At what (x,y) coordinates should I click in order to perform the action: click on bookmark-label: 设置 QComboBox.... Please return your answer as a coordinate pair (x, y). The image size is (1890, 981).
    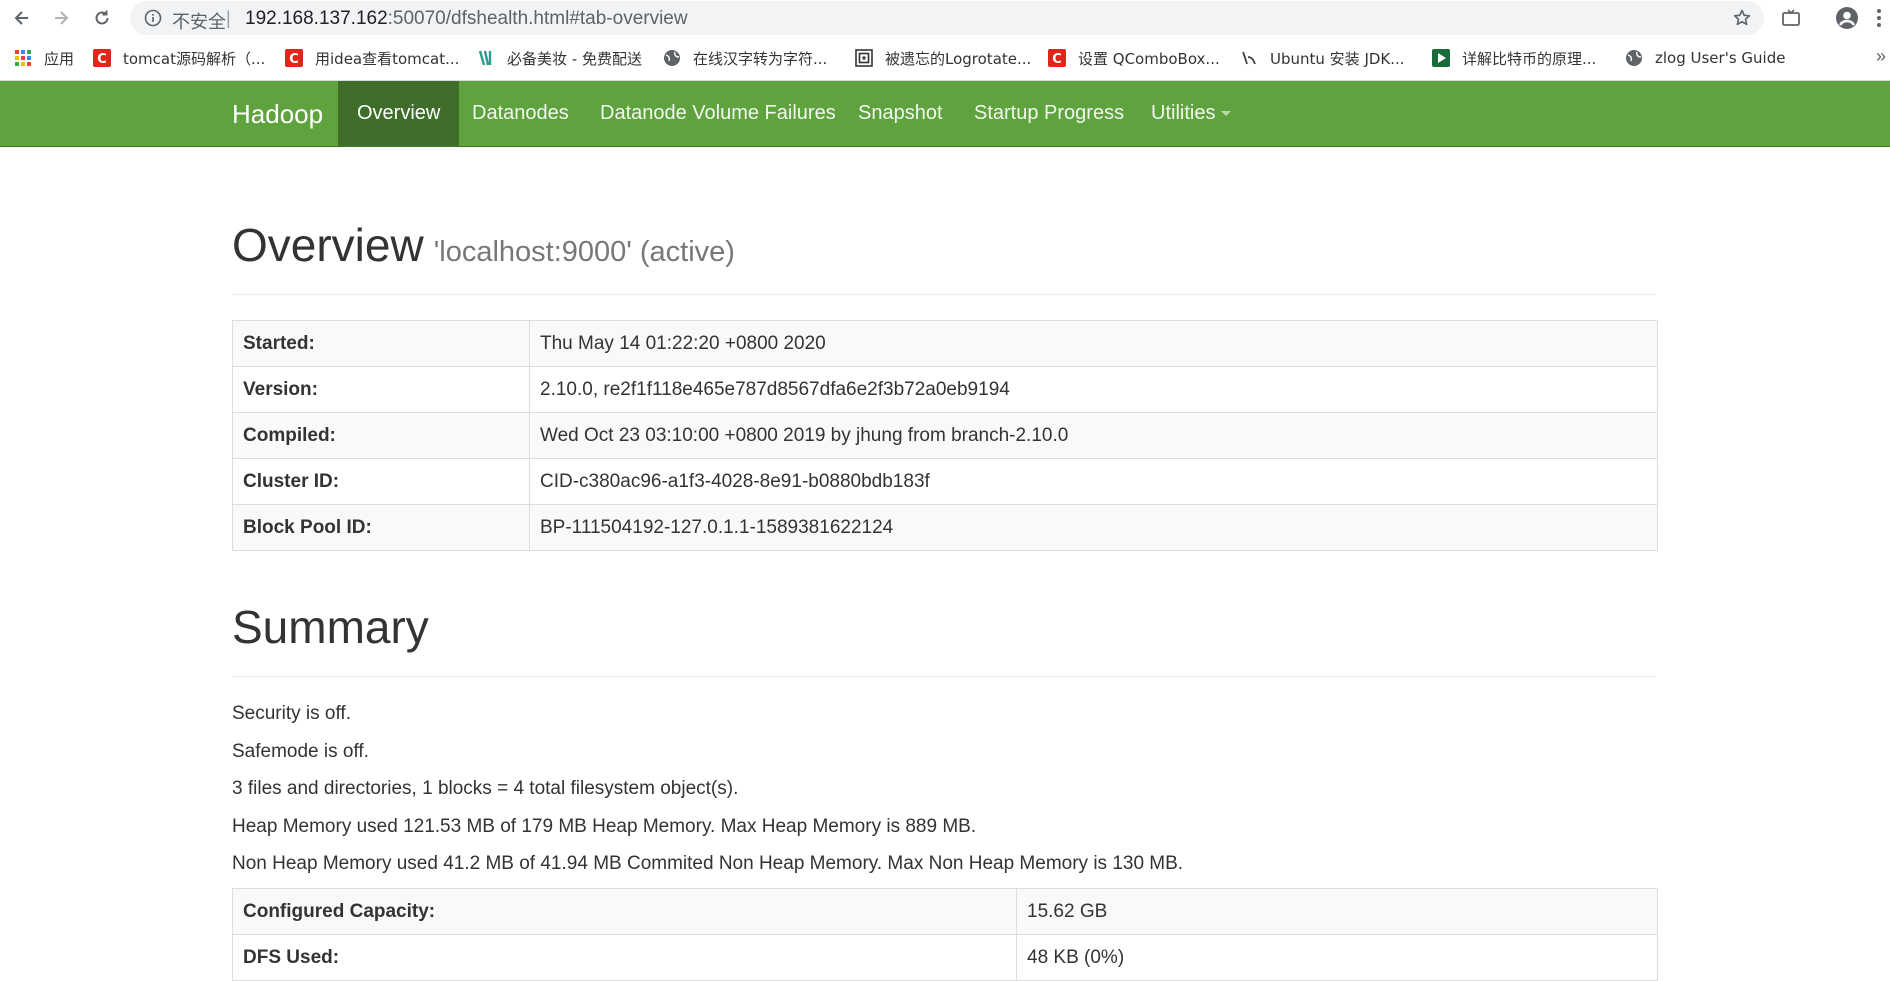
    Looking at the image, I should click on (1149, 58).